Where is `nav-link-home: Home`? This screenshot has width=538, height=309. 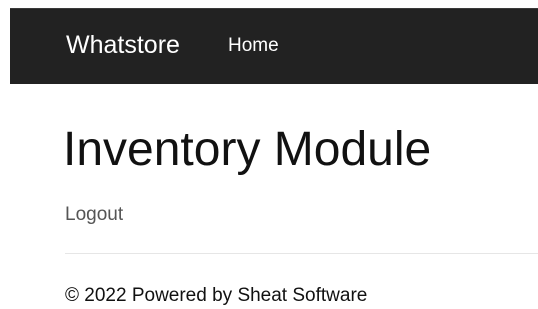
nav-link-home: Home is located at coordinates (253, 46).